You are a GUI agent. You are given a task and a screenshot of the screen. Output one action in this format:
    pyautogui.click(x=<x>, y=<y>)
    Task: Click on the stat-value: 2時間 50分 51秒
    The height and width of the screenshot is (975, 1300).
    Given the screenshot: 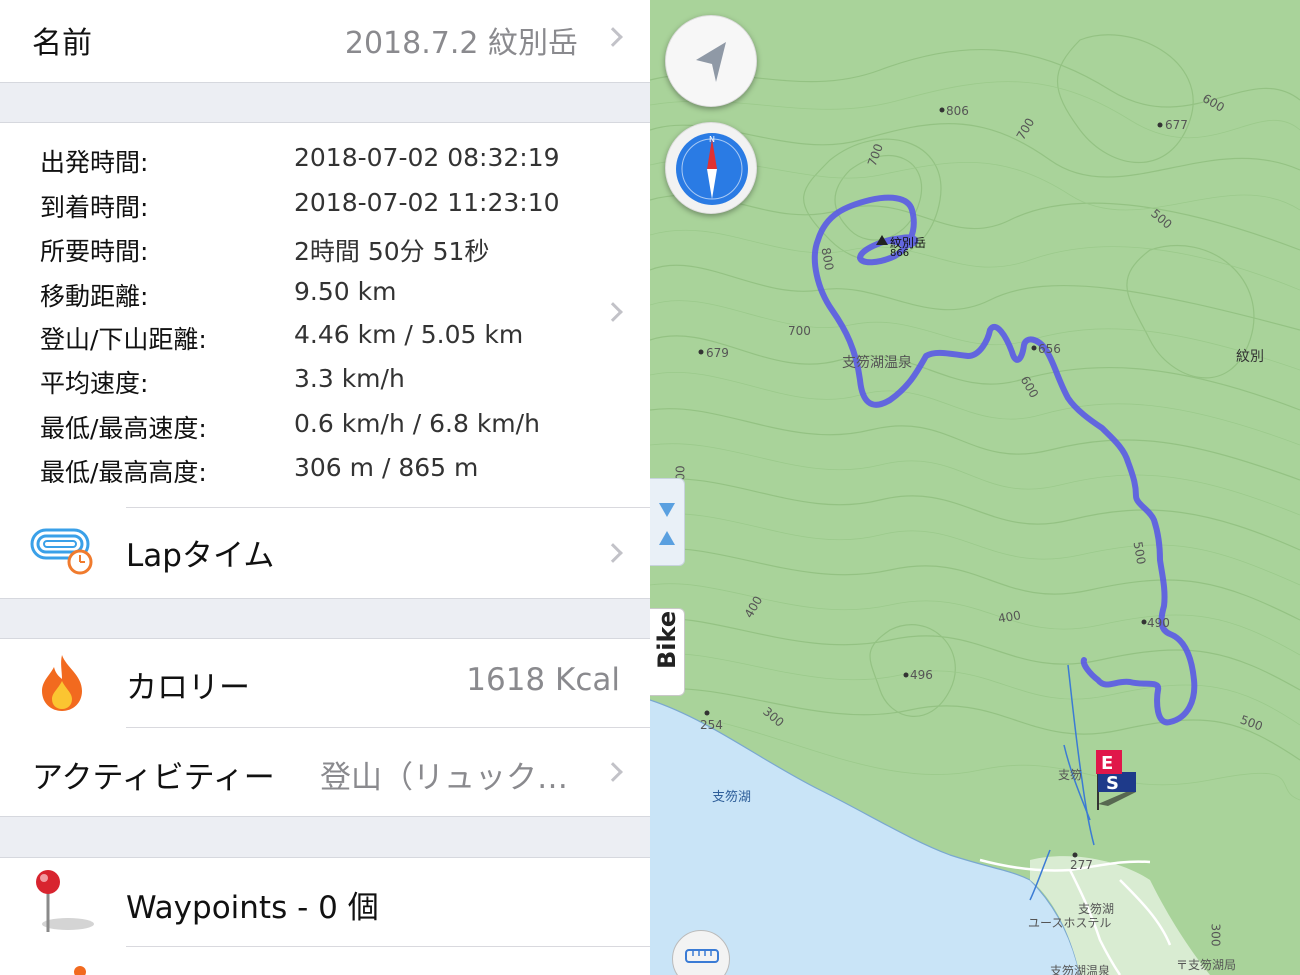 What is the action you would take?
    pyautogui.click(x=392, y=251)
    